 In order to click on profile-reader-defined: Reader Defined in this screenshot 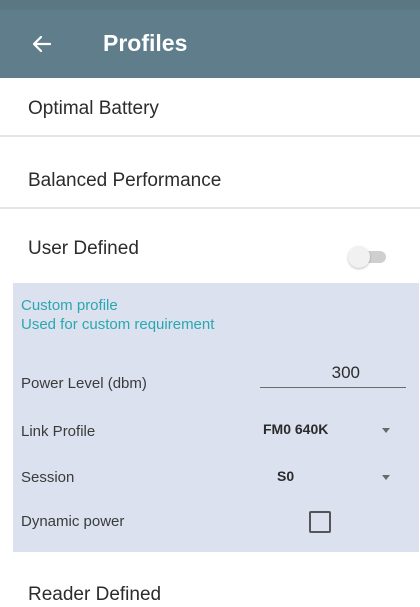, I will do `click(210, 580)`.